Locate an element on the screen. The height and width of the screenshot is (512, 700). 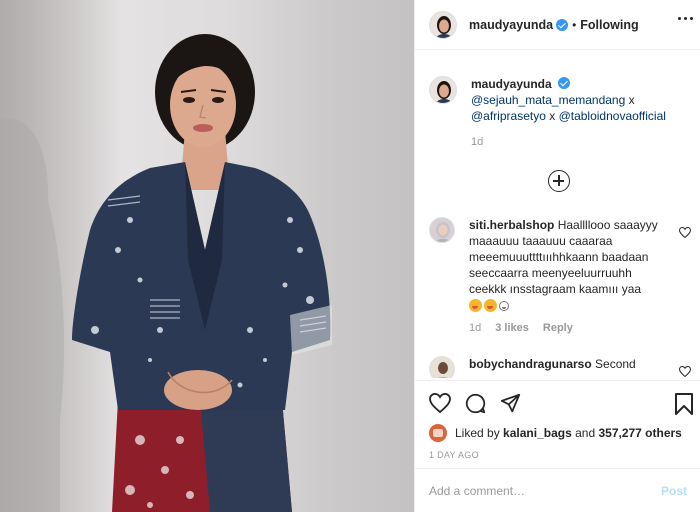
likes-joiner: and is located at coordinates (585, 433).